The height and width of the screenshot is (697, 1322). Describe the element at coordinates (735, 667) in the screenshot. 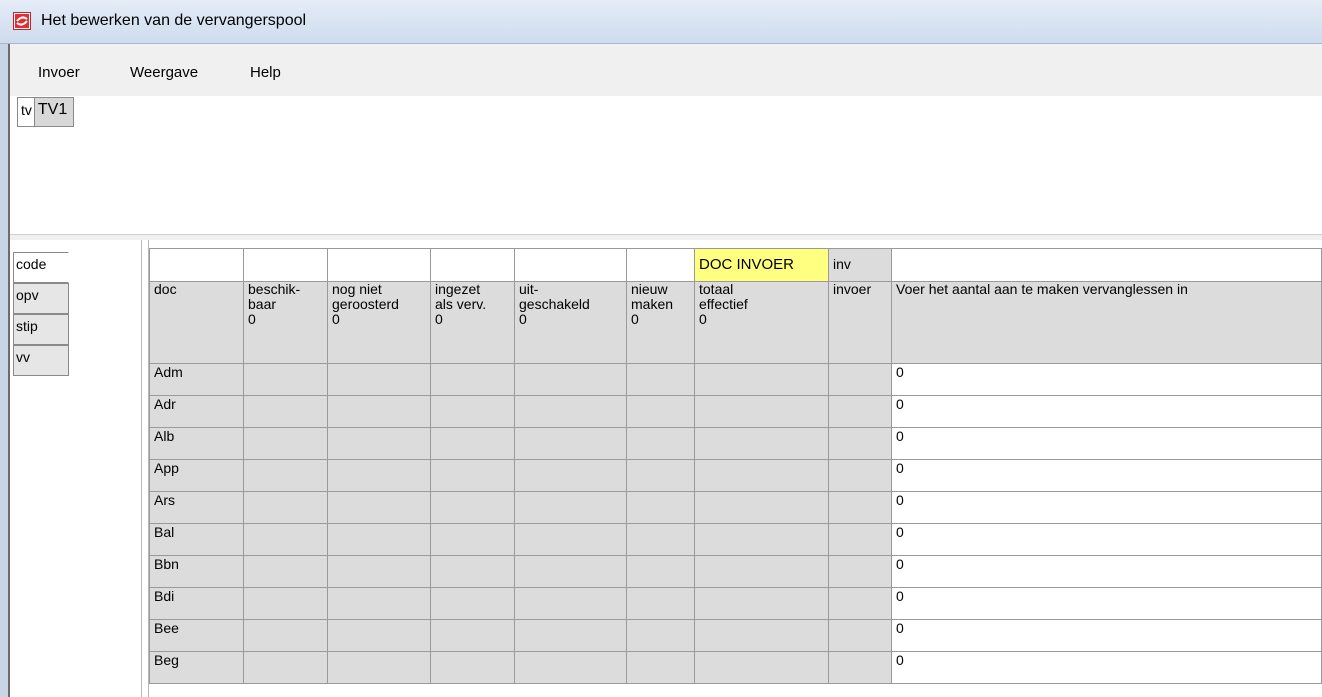

I see `table-row: Beg 0` at that location.